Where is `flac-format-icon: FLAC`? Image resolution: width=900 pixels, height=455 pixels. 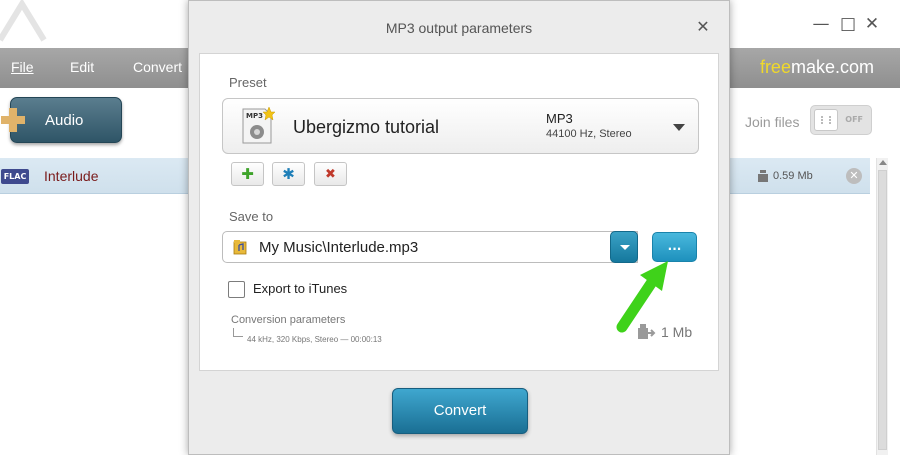
flac-format-icon: FLAC is located at coordinates (15, 176).